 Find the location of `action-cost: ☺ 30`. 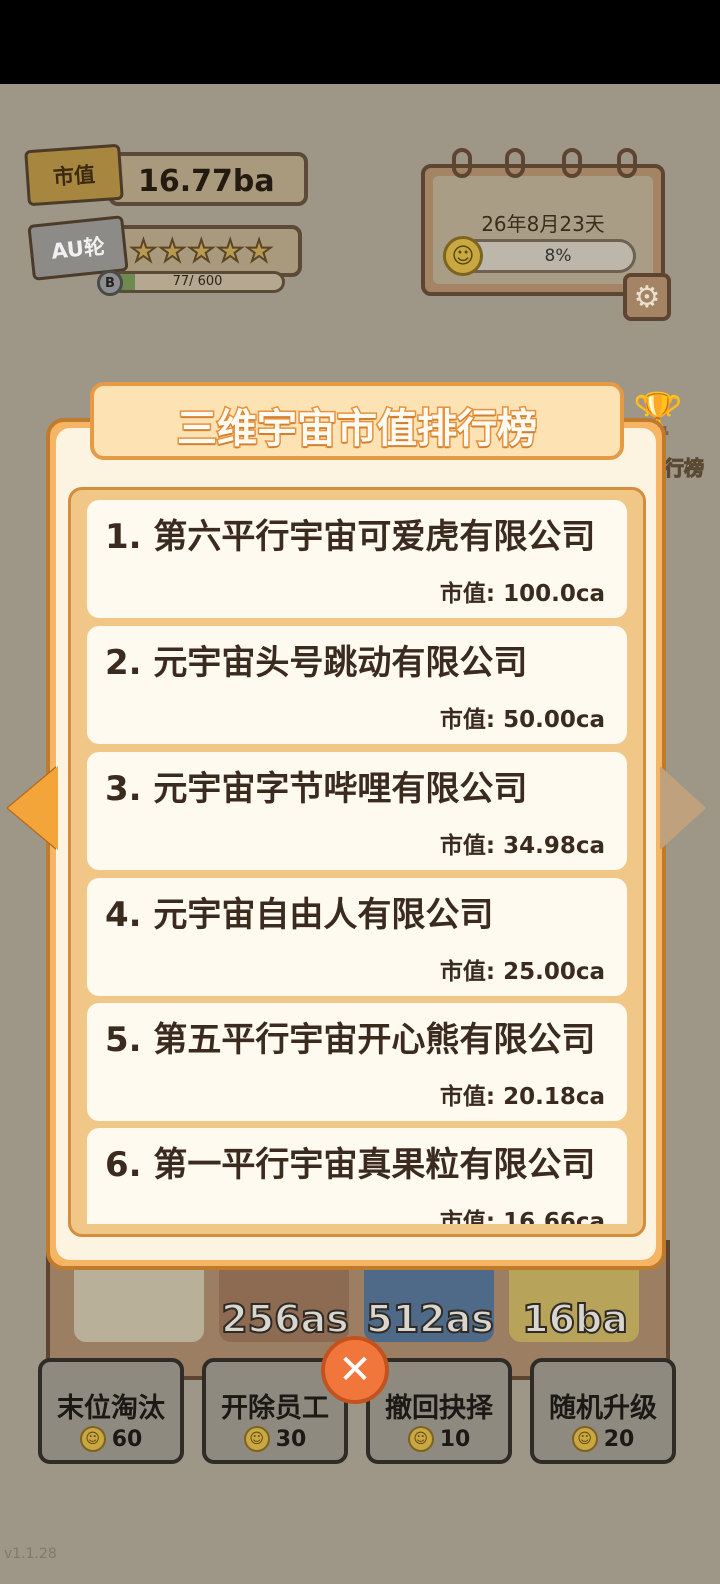

action-cost: ☺ 30 is located at coordinates (275, 1439).